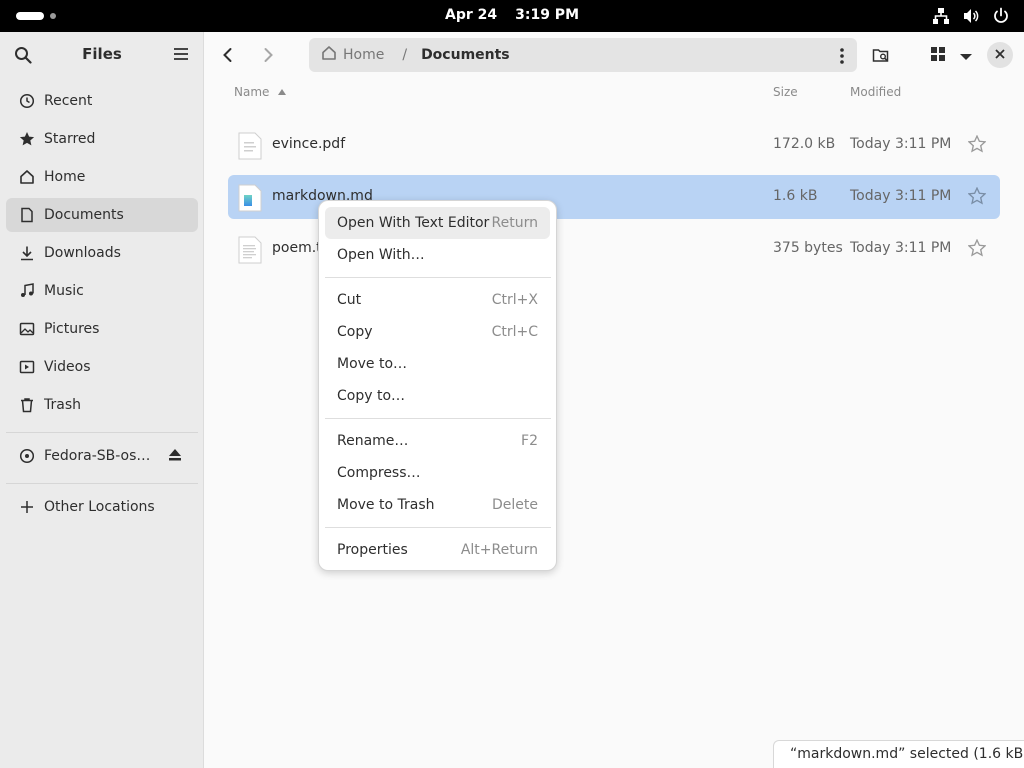 The height and width of the screenshot is (768, 1024). I want to click on path-home-label: Home, so click(364, 55).